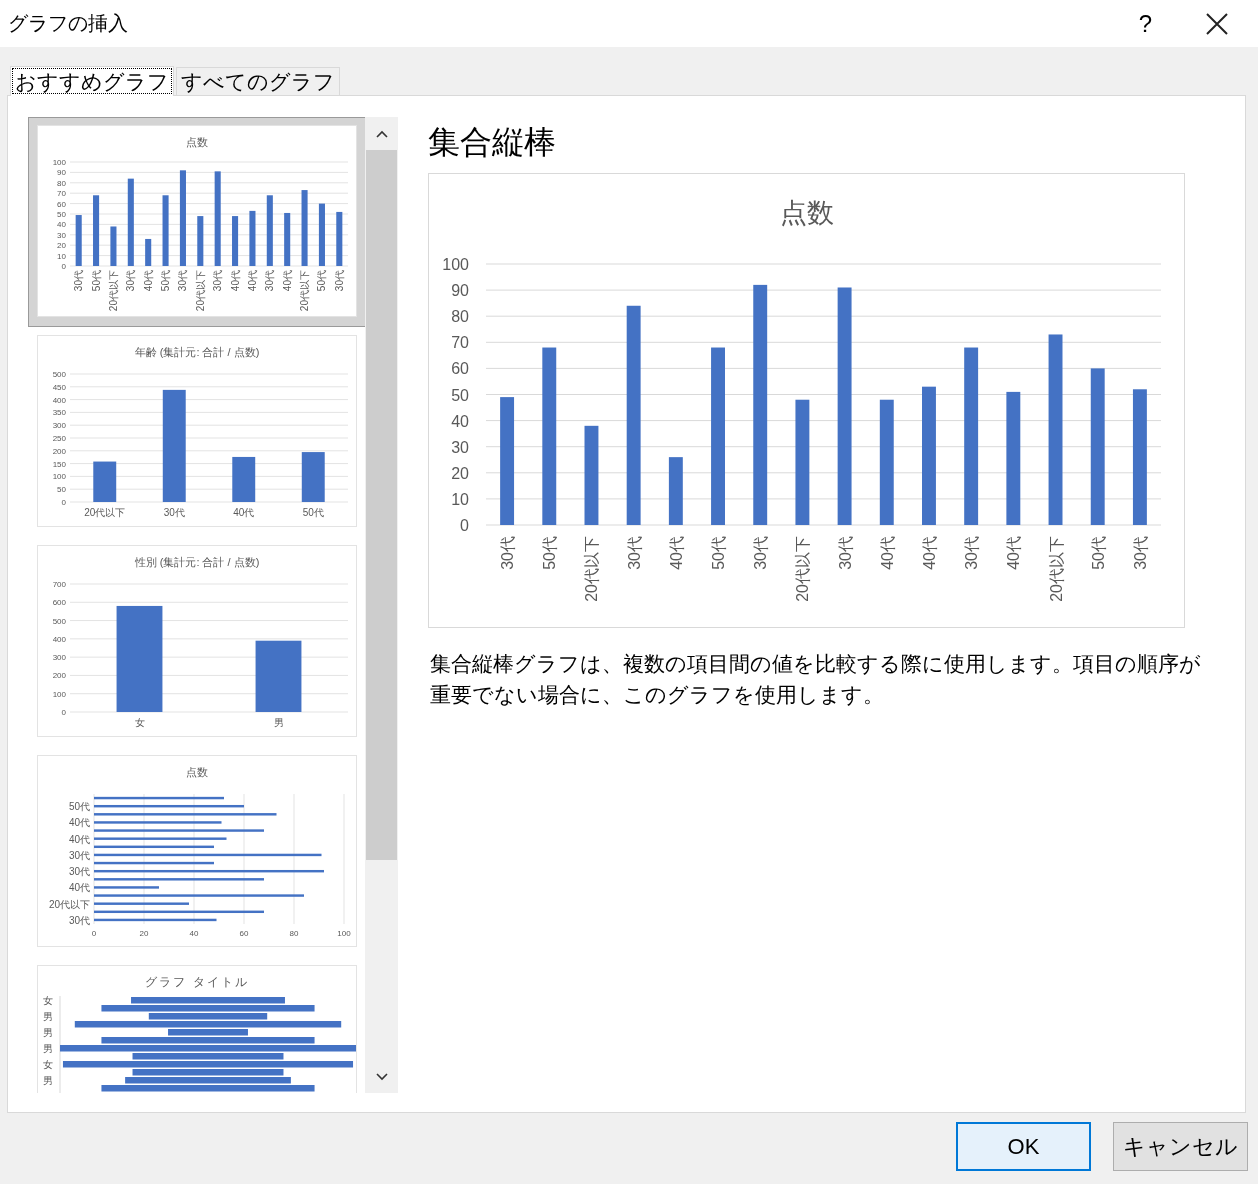 Image resolution: width=1258 pixels, height=1184 pixels. What do you see at coordinates (61, 235) in the screenshot?
I see `axis-label: 30` at bounding box center [61, 235].